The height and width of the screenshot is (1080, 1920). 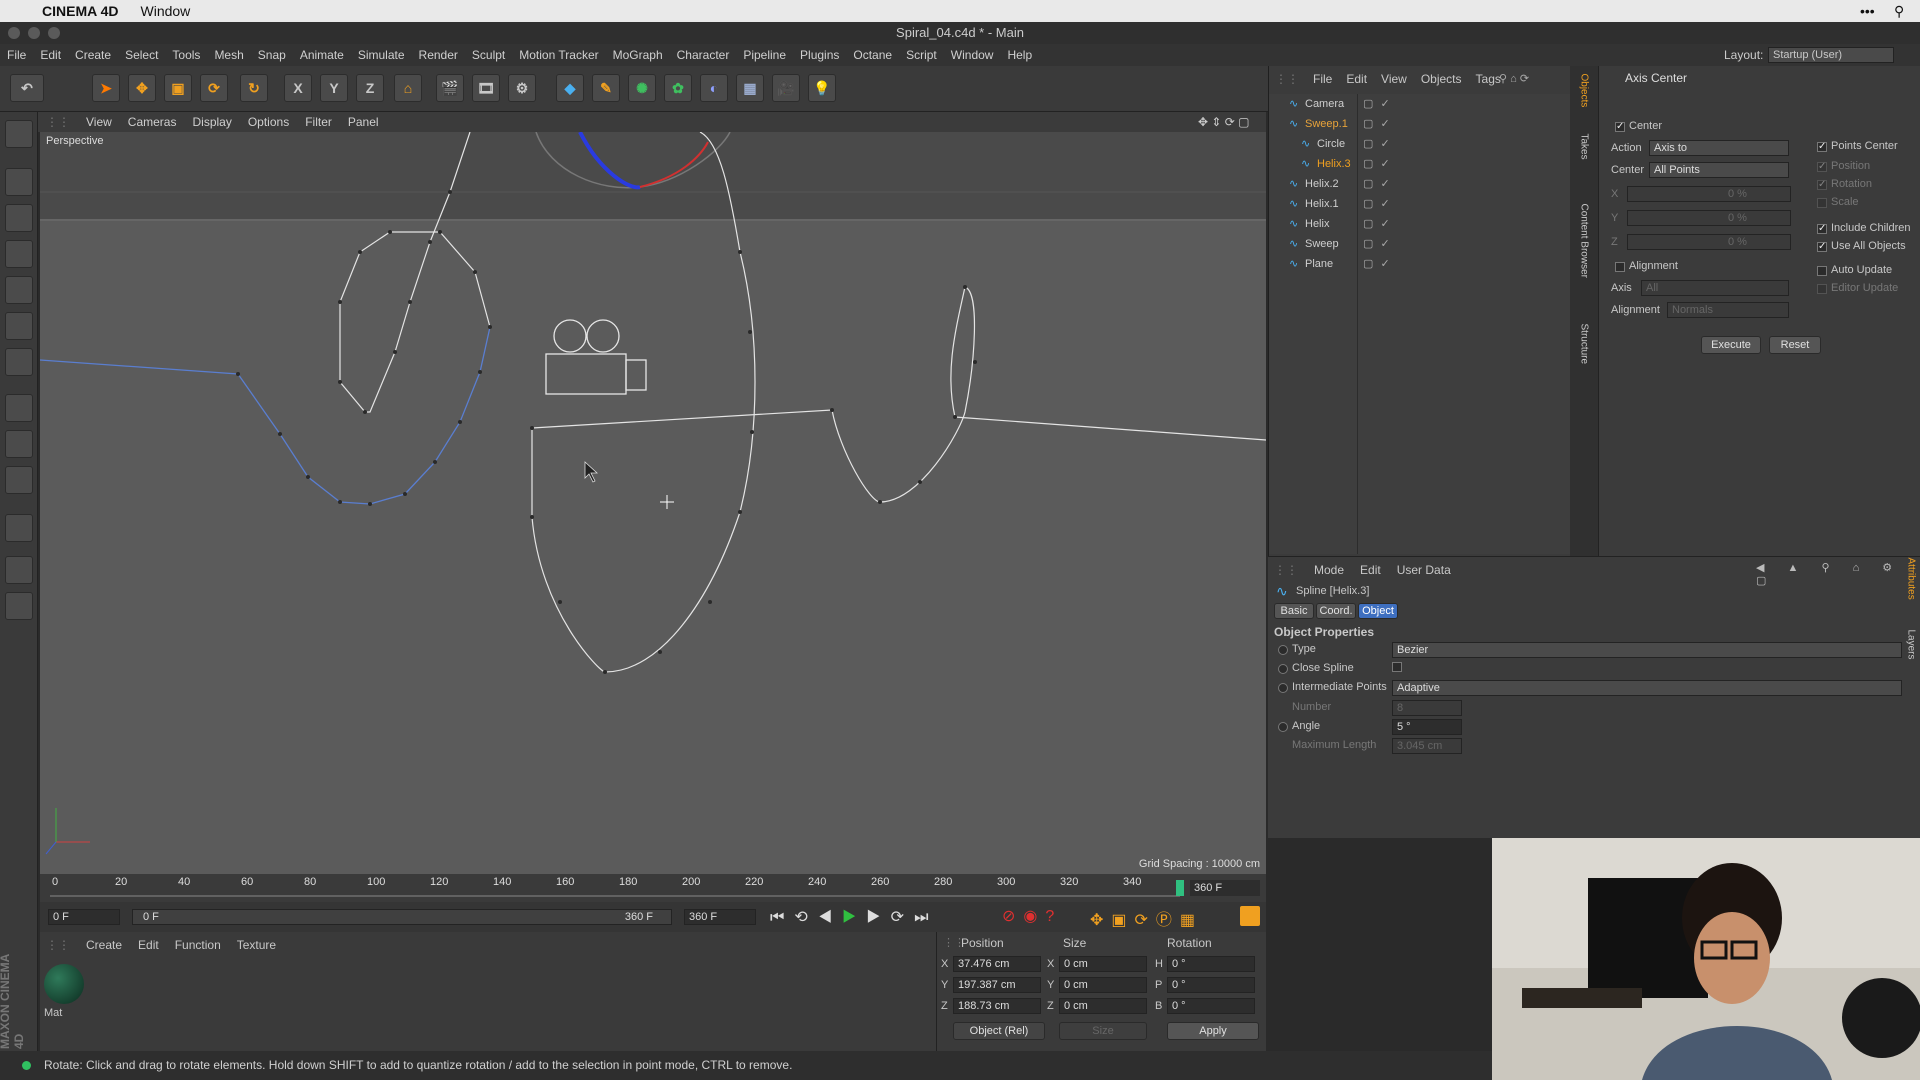 I want to click on pen-spline-icon: ✎, so click(x=606, y=88).